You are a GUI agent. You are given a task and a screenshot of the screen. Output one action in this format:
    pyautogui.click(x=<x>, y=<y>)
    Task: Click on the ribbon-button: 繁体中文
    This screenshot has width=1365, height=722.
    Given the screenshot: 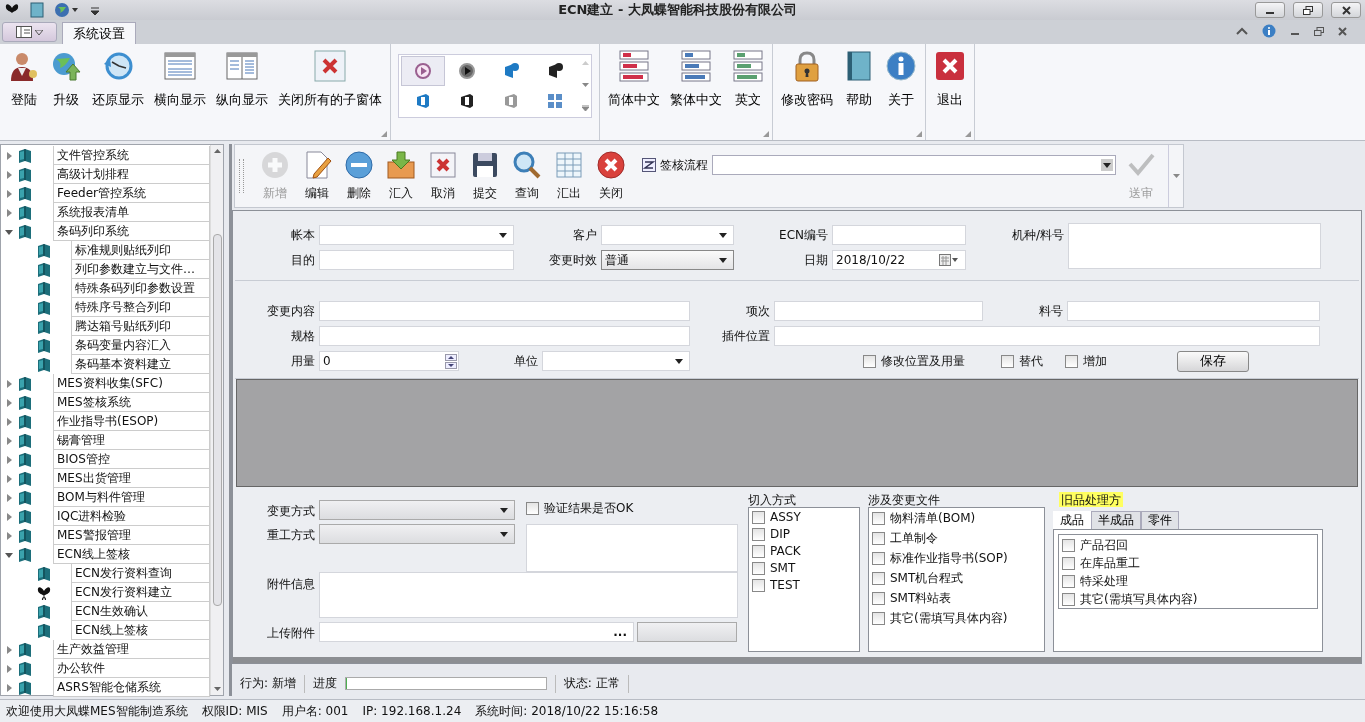 What is the action you would take?
    pyautogui.click(x=696, y=79)
    